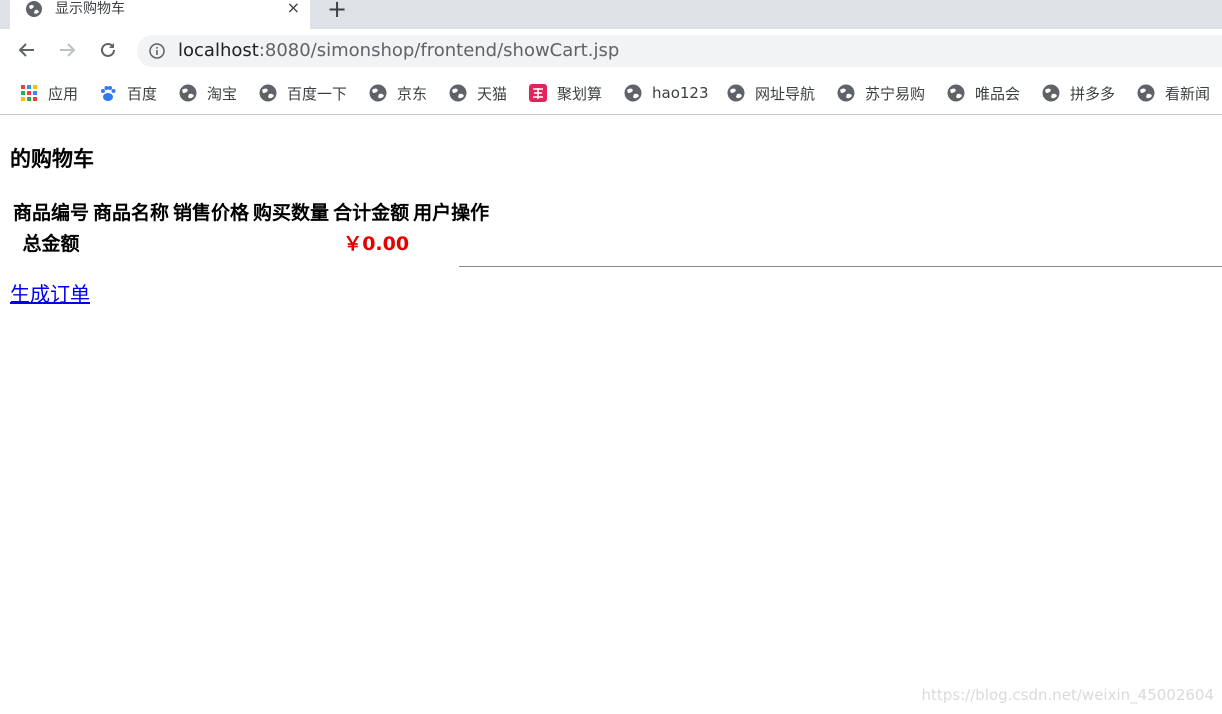  I want to click on forward-button, so click(67, 50).